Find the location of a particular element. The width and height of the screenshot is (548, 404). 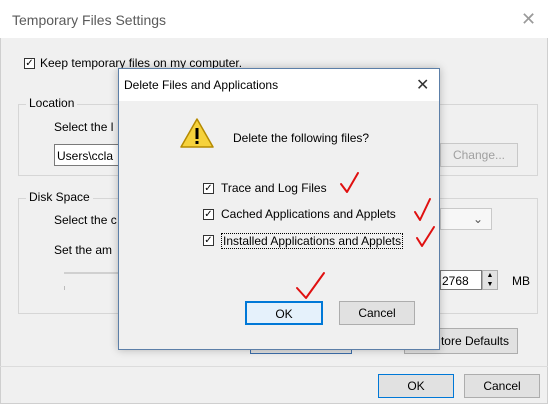

disk-space-set-label: Set the am is located at coordinates (83, 250).